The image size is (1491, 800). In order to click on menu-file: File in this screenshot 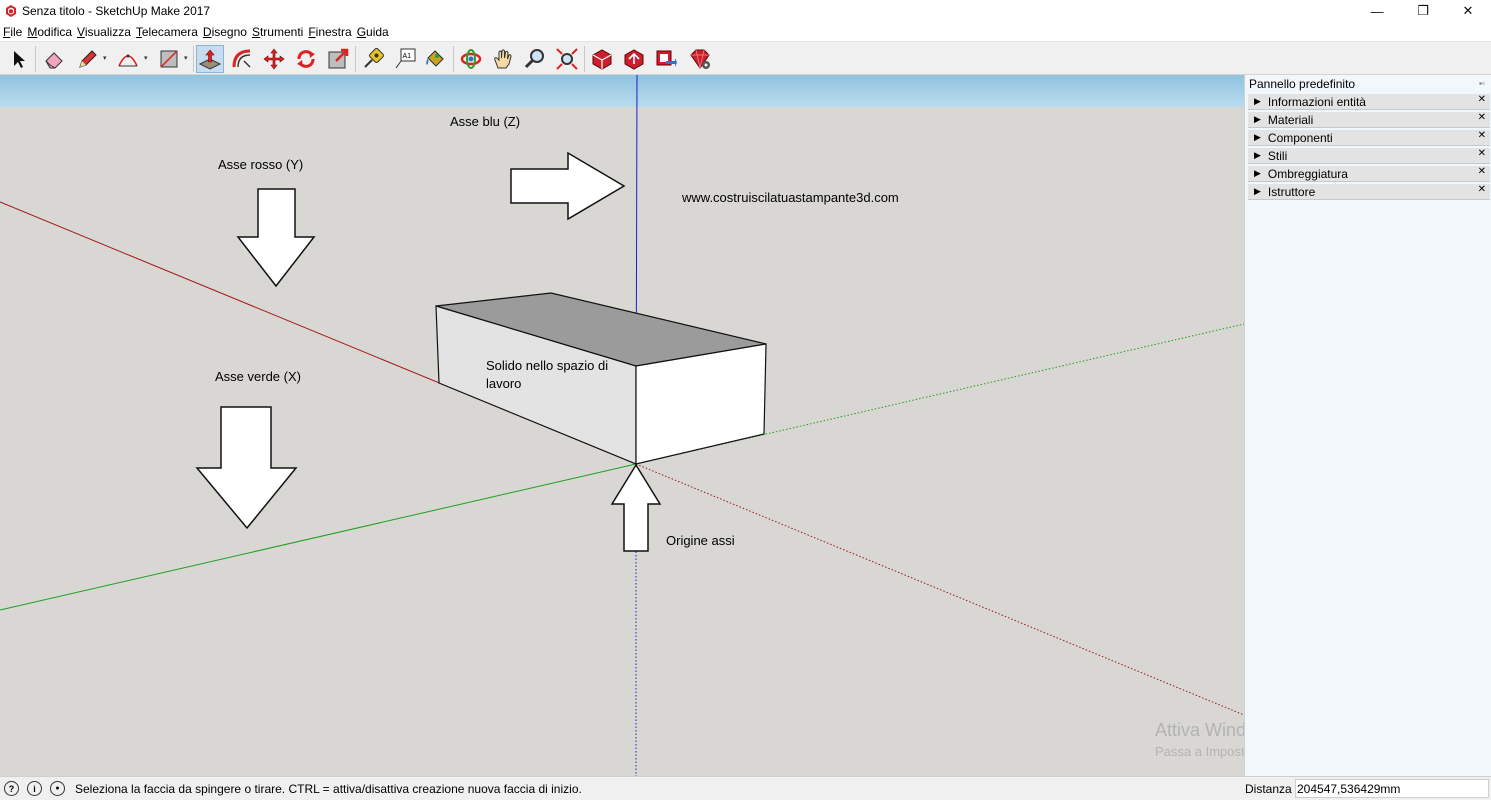, I will do `click(12, 32)`.